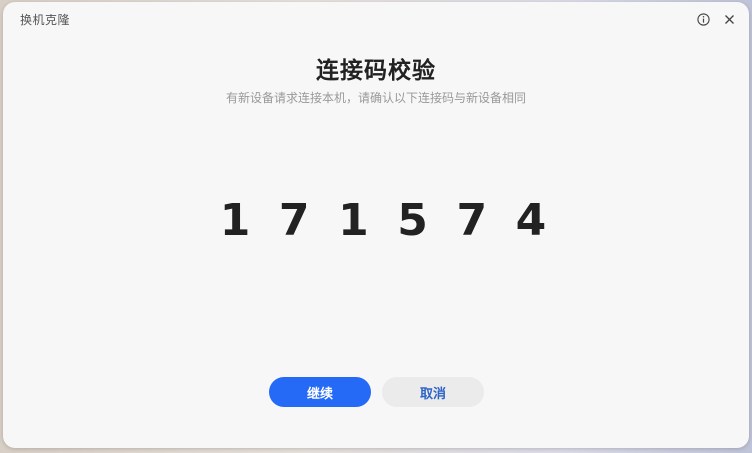 This screenshot has height=453, width=752. Describe the element at coordinates (320, 392) in the screenshot. I see `continue-button: 继续` at that location.